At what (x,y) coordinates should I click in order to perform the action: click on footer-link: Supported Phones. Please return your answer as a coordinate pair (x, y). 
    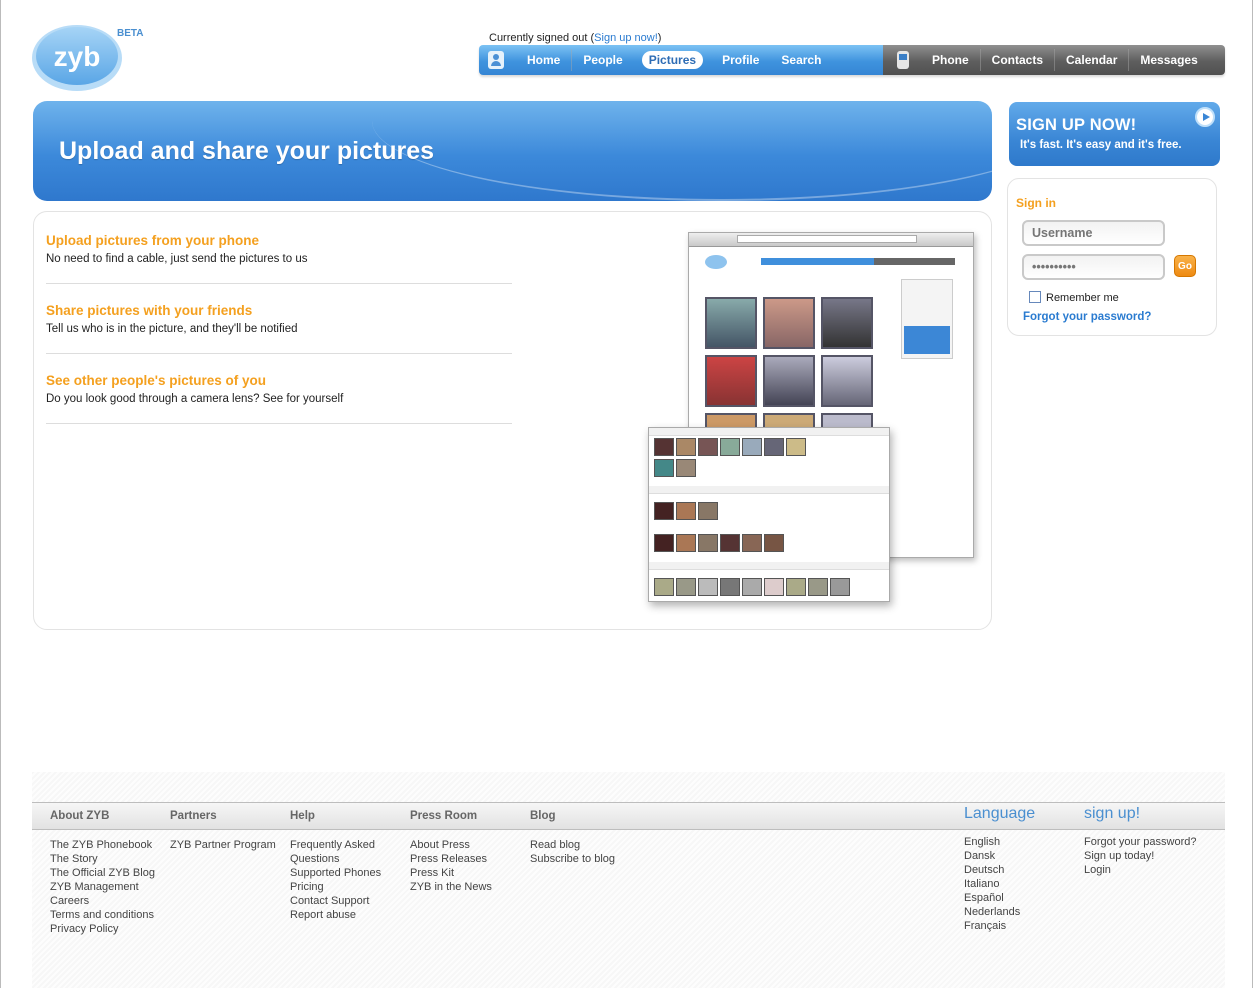
    Looking at the image, I should click on (335, 873).